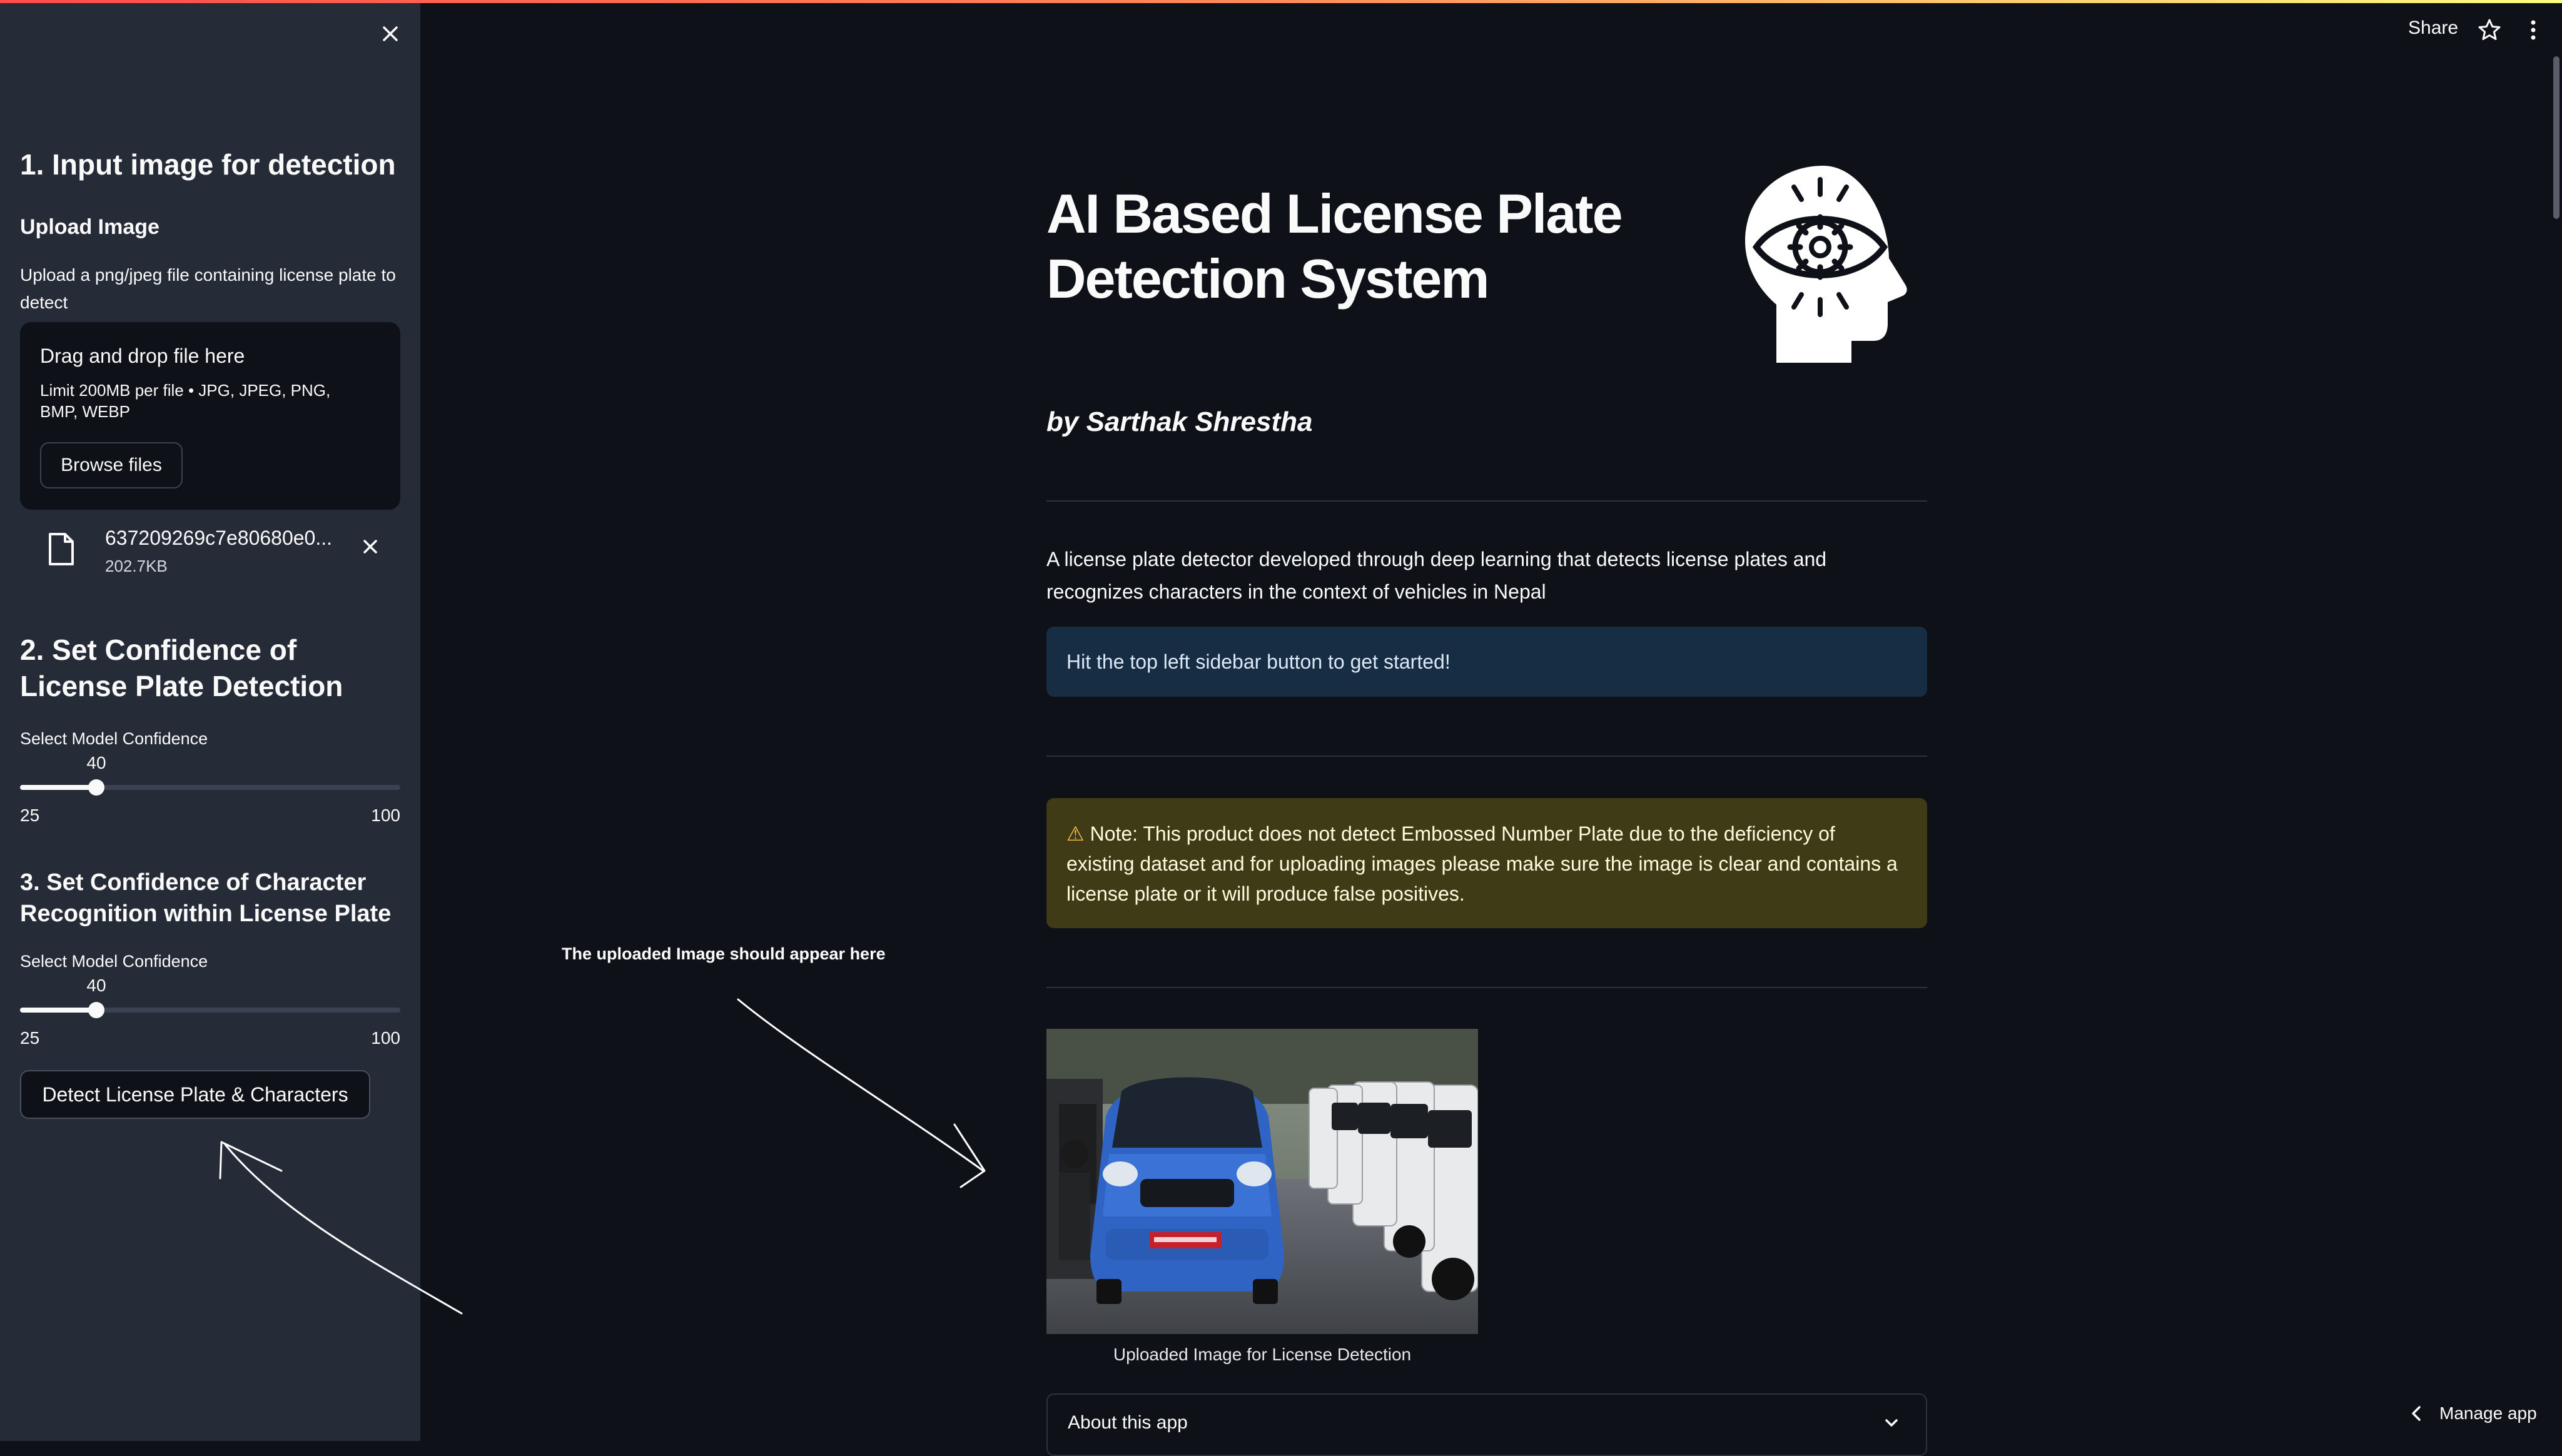 This screenshot has width=2562, height=1456. What do you see at coordinates (1891, 1423) in the screenshot?
I see `chevron-down-icon` at bounding box center [1891, 1423].